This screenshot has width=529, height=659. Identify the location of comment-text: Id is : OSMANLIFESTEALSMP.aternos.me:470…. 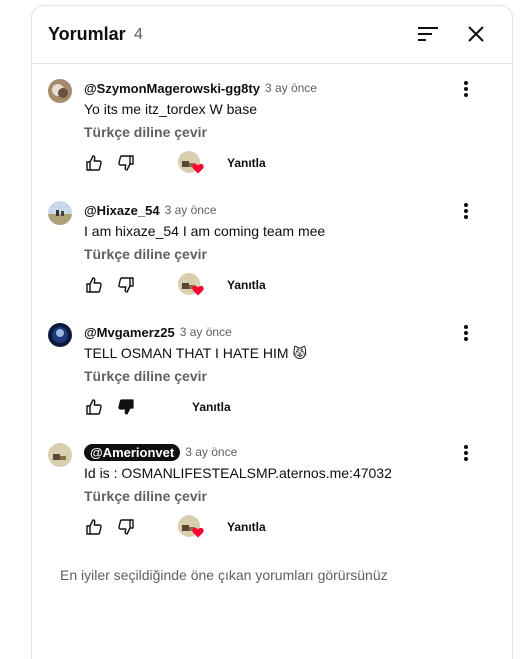
(238, 473).